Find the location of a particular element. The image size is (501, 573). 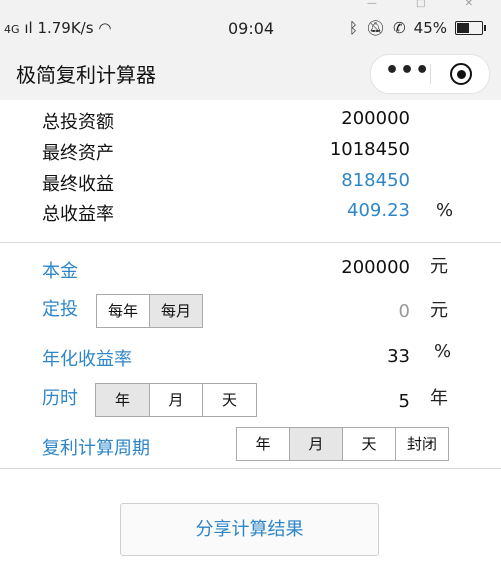

period-option-year: 年 is located at coordinates (263, 444).